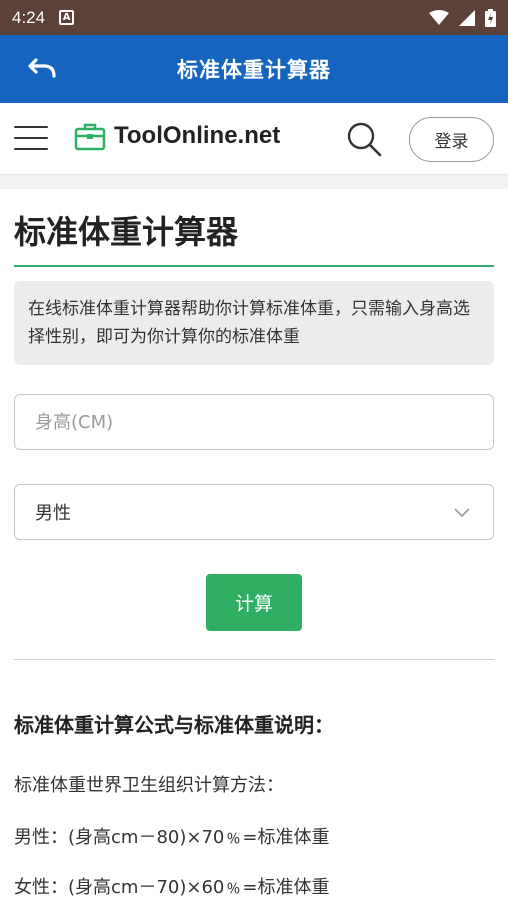  Describe the element at coordinates (29, 17) in the screenshot. I see `status-time: 4:24` at that location.